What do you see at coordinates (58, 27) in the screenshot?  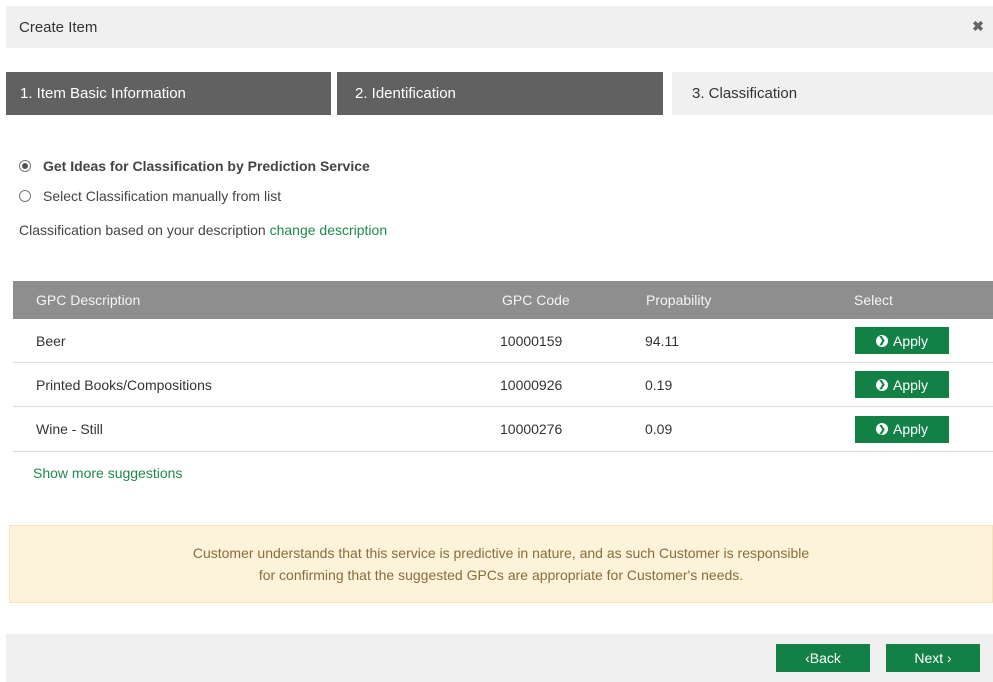 I see `dialog-title: Create Item` at bounding box center [58, 27].